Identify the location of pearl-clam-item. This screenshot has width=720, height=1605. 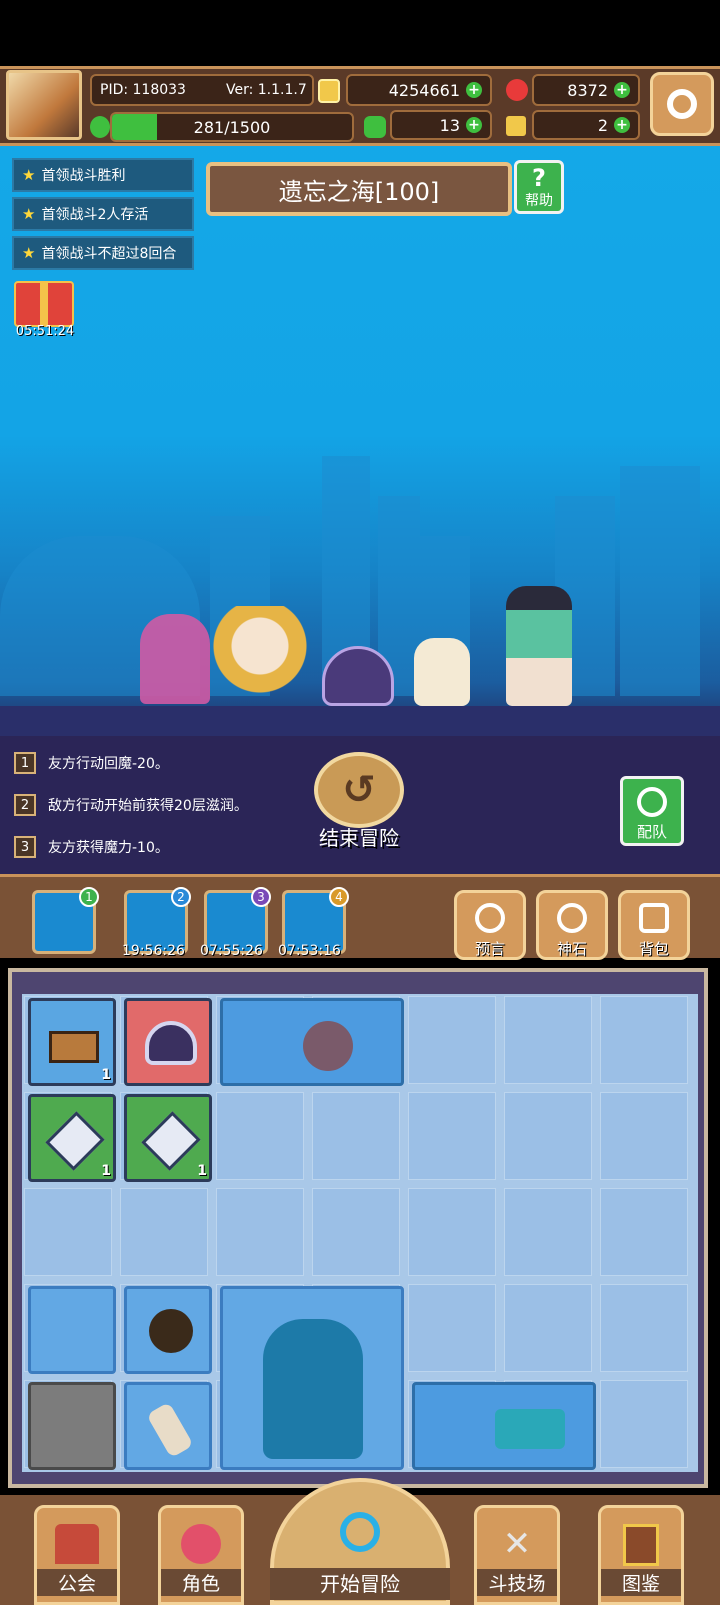
(168, 1042).